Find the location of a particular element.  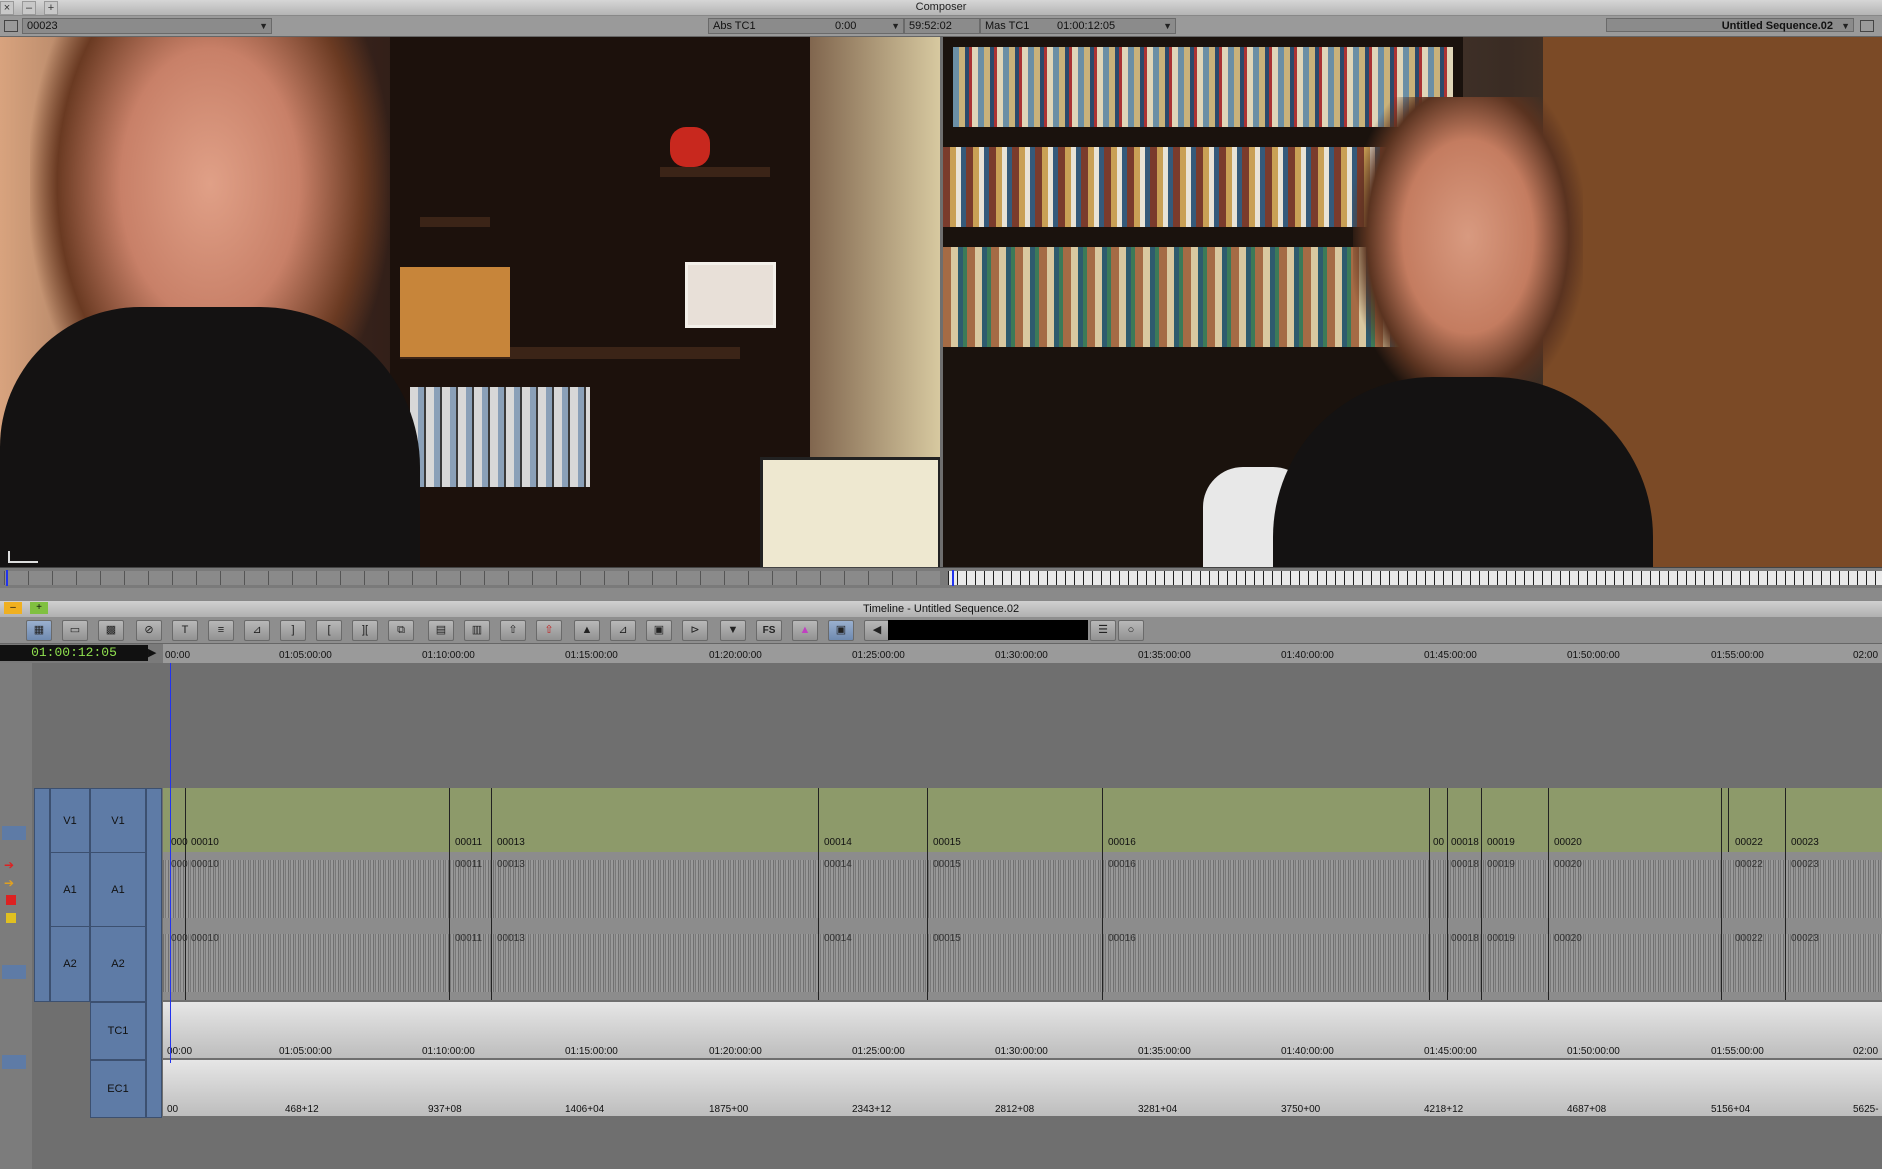

segment-tool-icon: ⊿ is located at coordinates (623, 630).